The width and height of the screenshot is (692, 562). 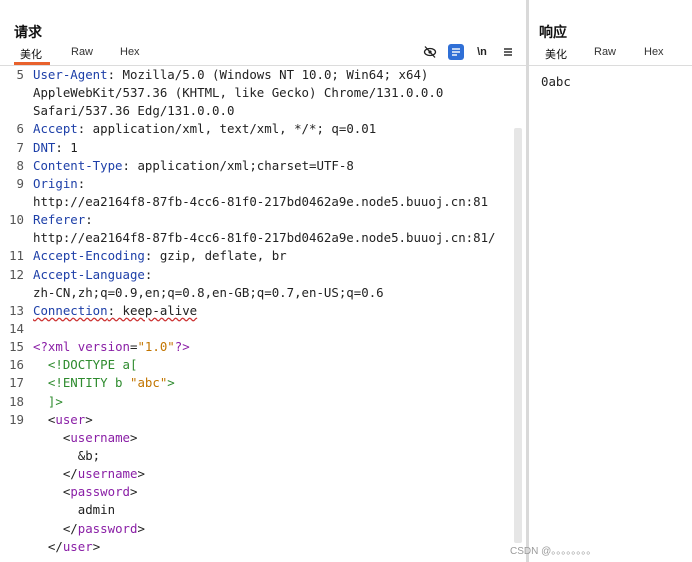 What do you see at coordinates (152, 310) in the screenshot?
I see `code-token: : keep-alive` at bounding box center [152, 310].